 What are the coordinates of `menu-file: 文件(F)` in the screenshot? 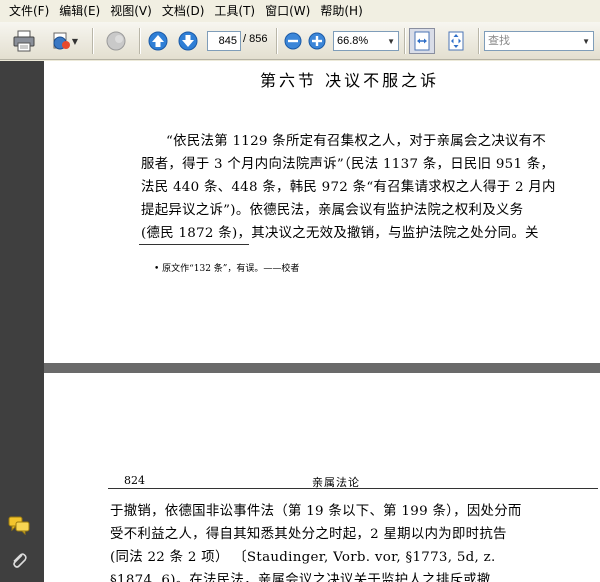 It's located at (29, 11).